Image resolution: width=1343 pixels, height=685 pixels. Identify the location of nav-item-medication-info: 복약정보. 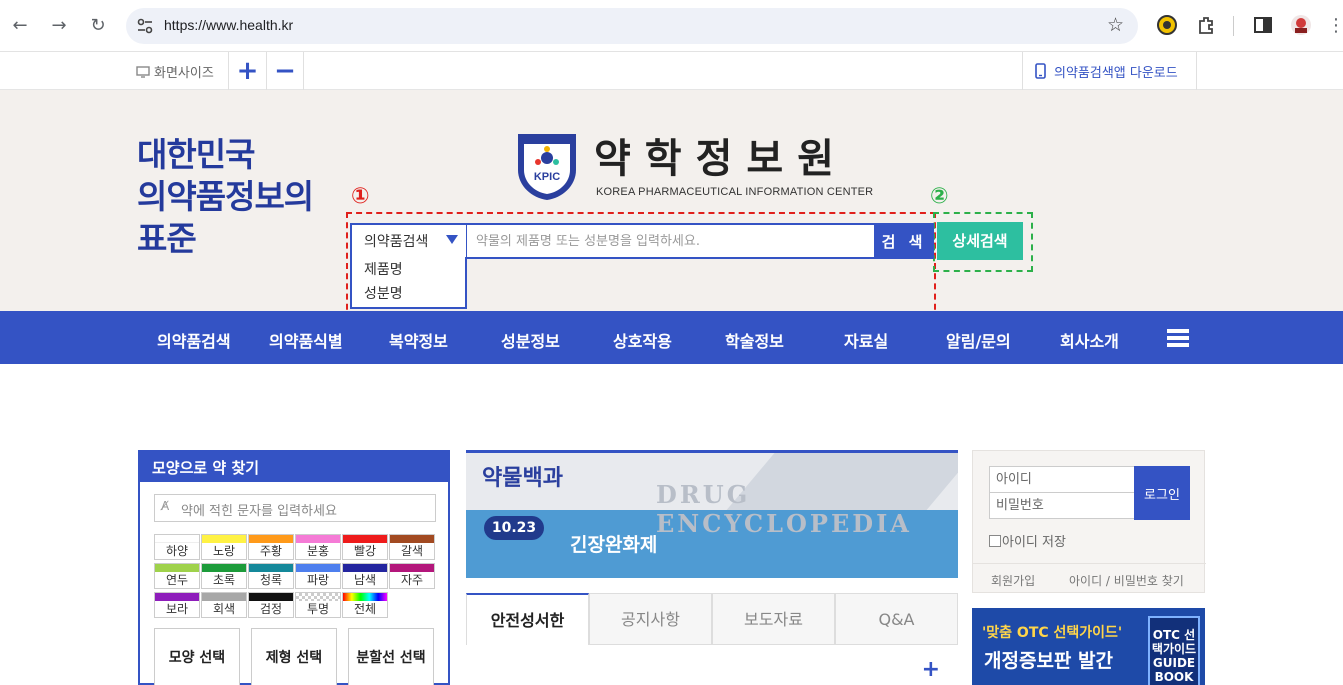
(418, 340).